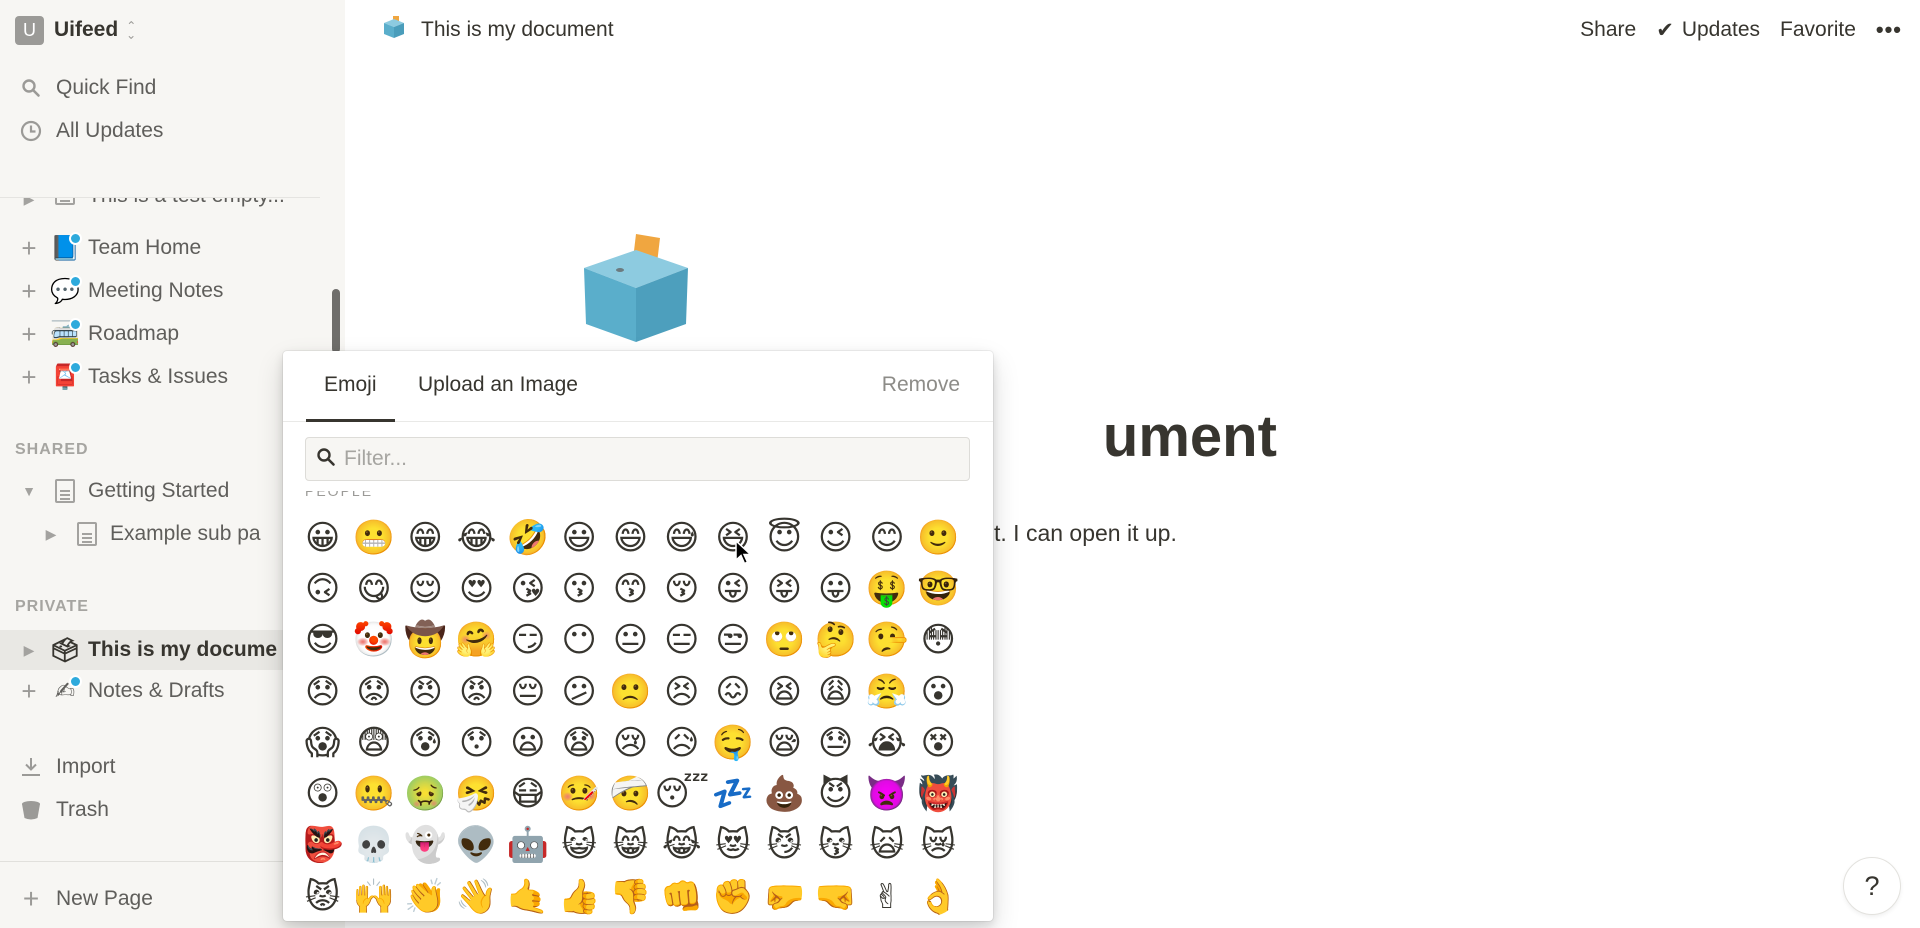 Image resolution: width=1920 pixels, height=928 pixels. What do you see at coordinates (373, 793) in the screenshot?
I see `emoji-option: 🤐` at bounding box center [373, 793].